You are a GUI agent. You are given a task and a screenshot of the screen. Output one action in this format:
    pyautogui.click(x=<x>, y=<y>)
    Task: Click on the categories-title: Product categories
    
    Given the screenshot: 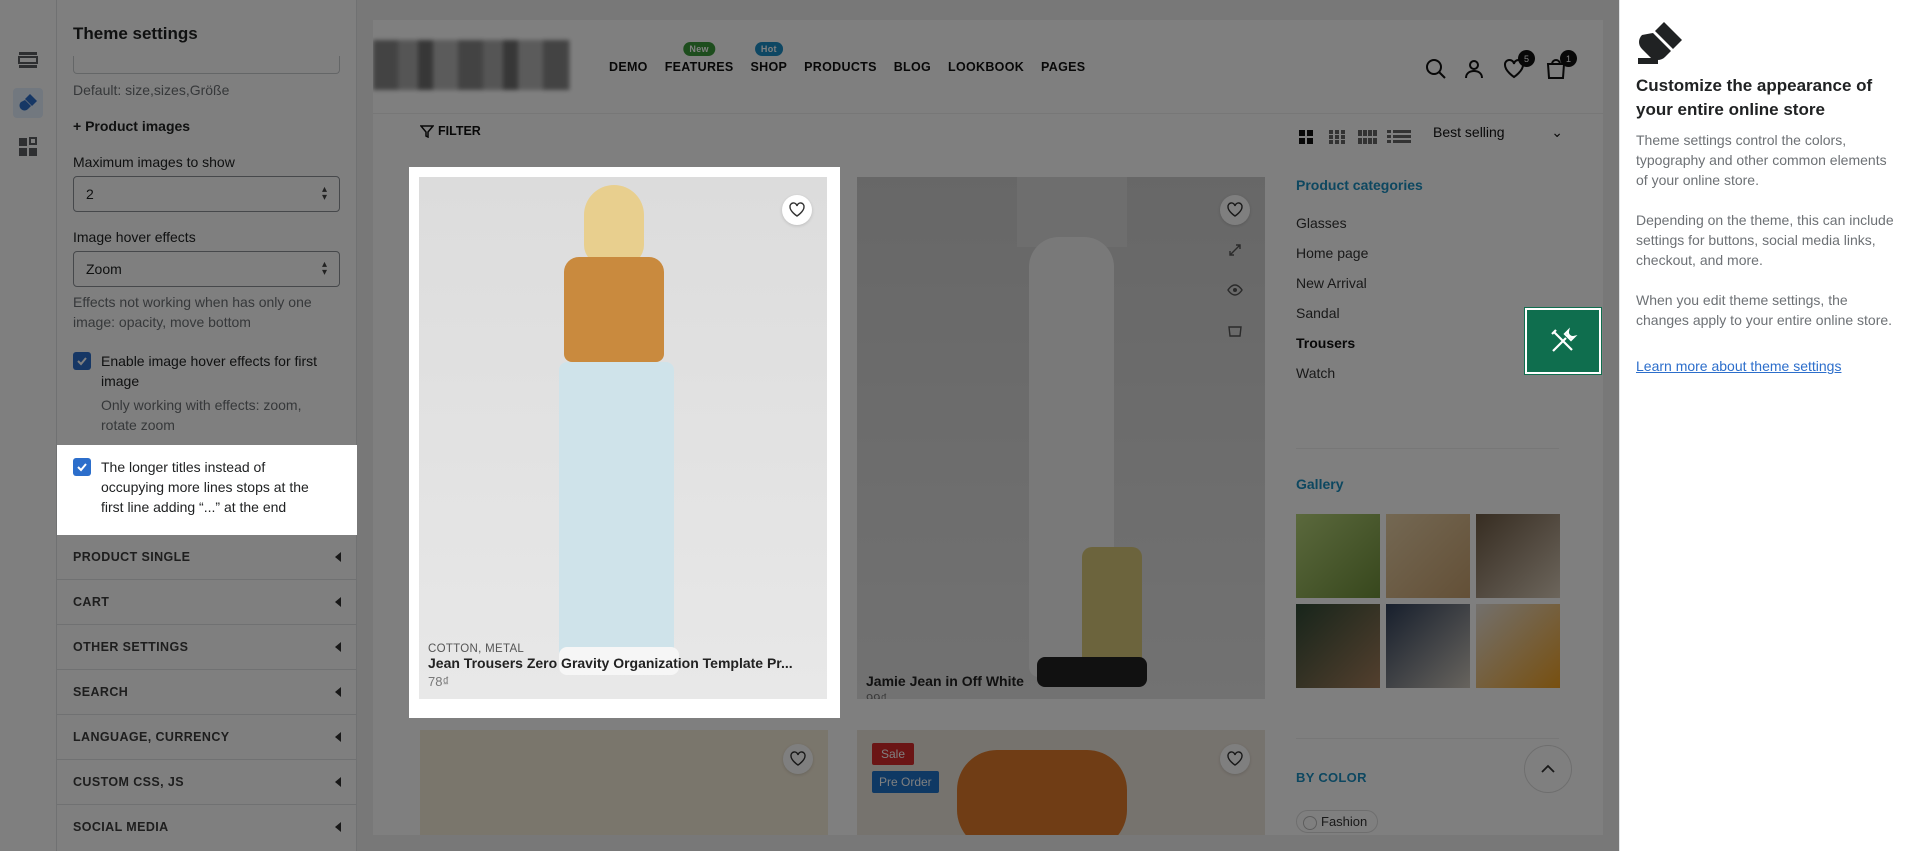 What is the action you would take?
    pyautogui.click(x=1359, y=185)
    